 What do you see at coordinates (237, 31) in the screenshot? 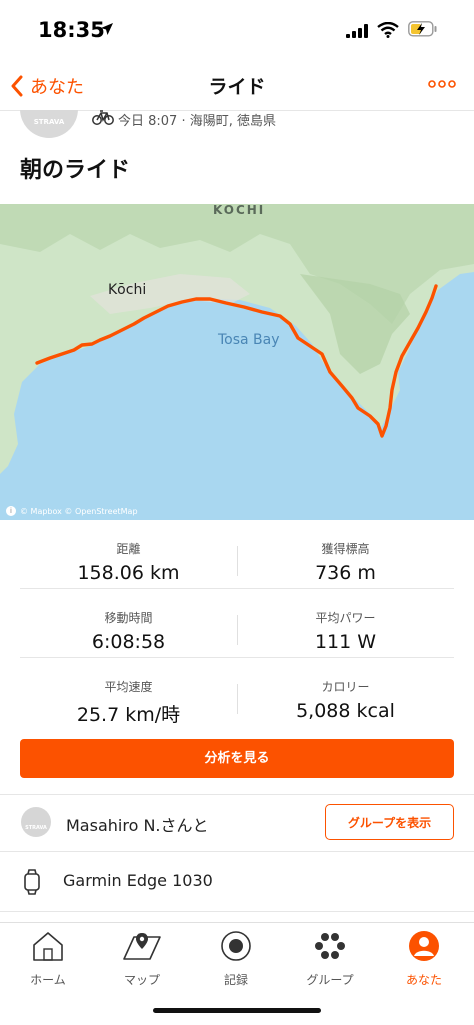
I see `status-bar: 18:35` at bounding box center [237, 31].